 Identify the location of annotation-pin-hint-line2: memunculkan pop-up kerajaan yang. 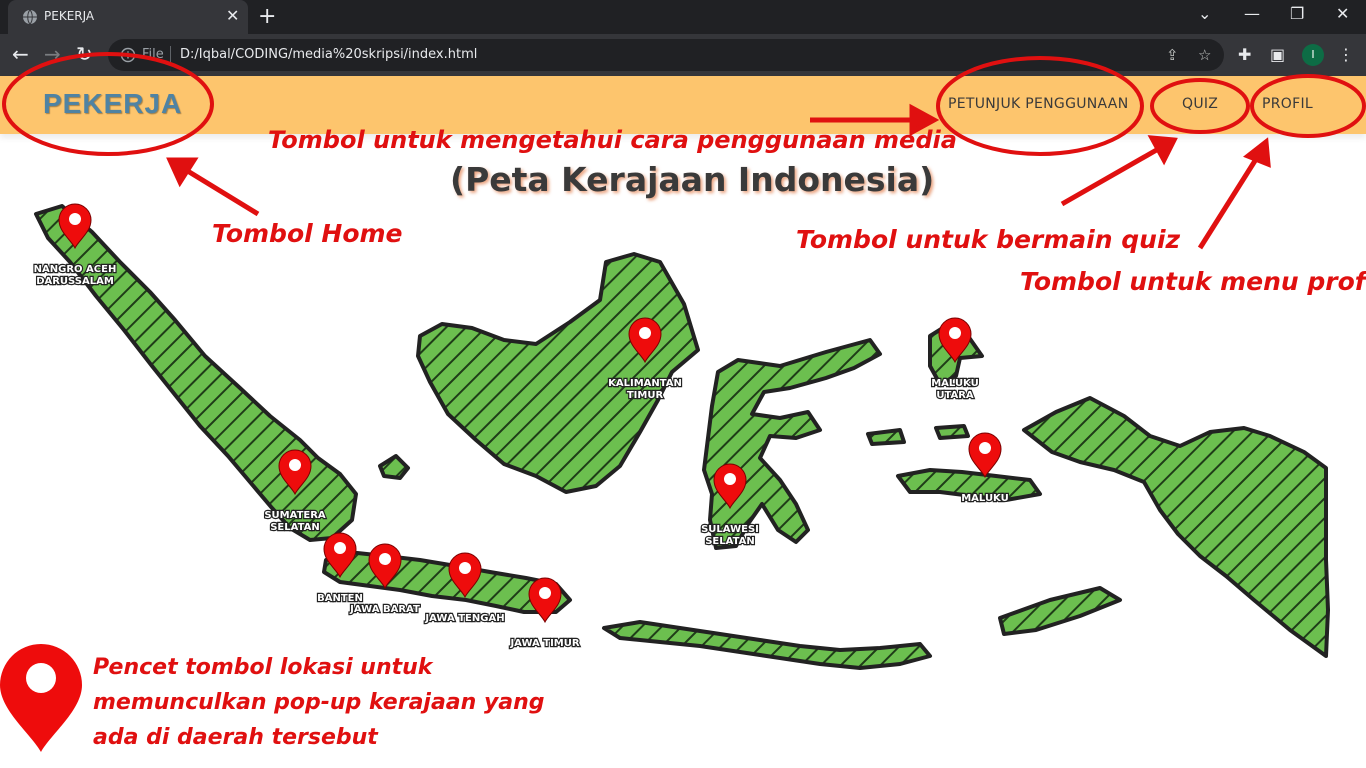
(319, 702).